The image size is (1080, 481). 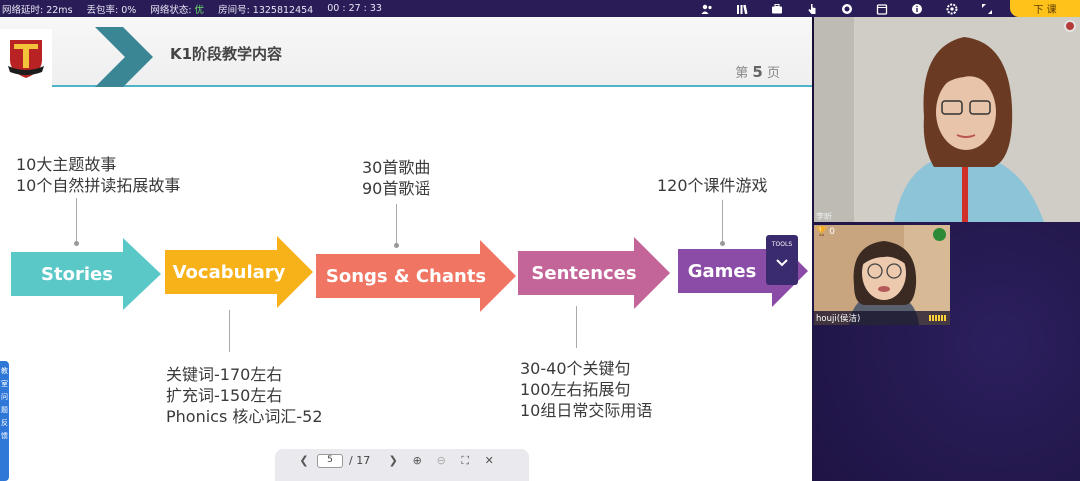 I want to click on student-video: 🏆 0 houji(侯洁), so click(x=882, y=275).